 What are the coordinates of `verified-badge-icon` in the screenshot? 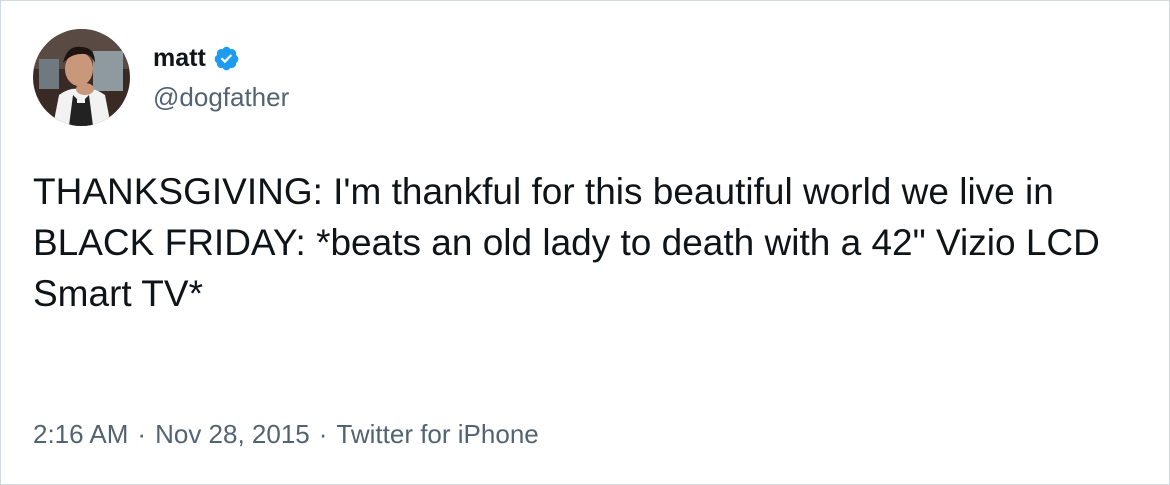 It's located at (226, 58).